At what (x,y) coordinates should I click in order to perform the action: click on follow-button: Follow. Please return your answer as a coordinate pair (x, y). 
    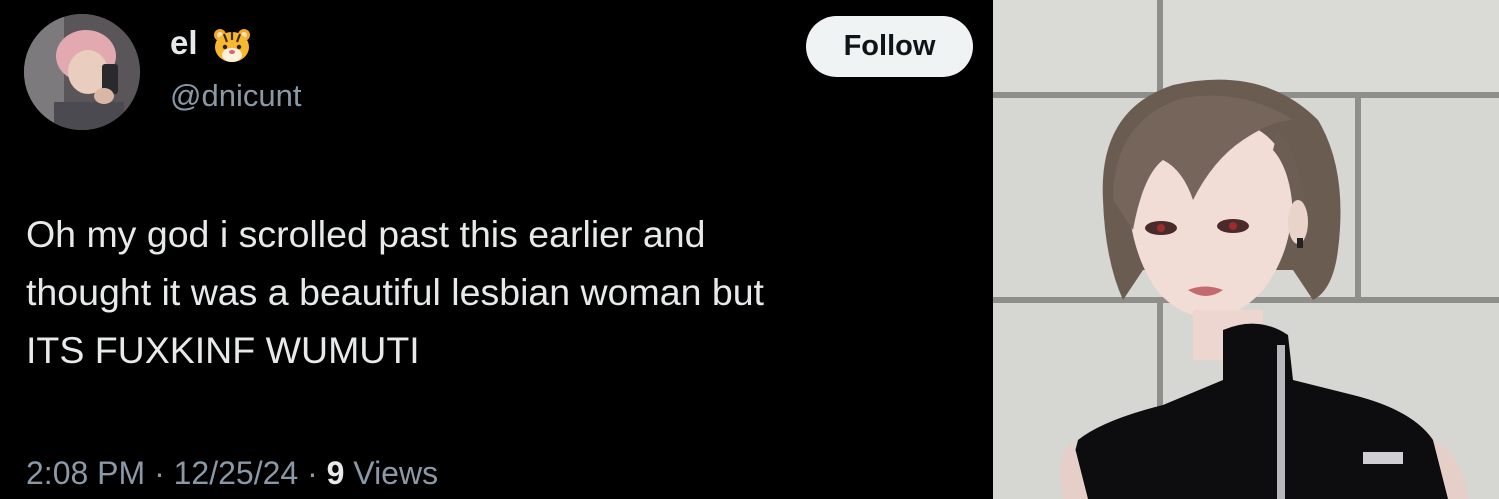
    Looking at the image, I should click on (889, 46).